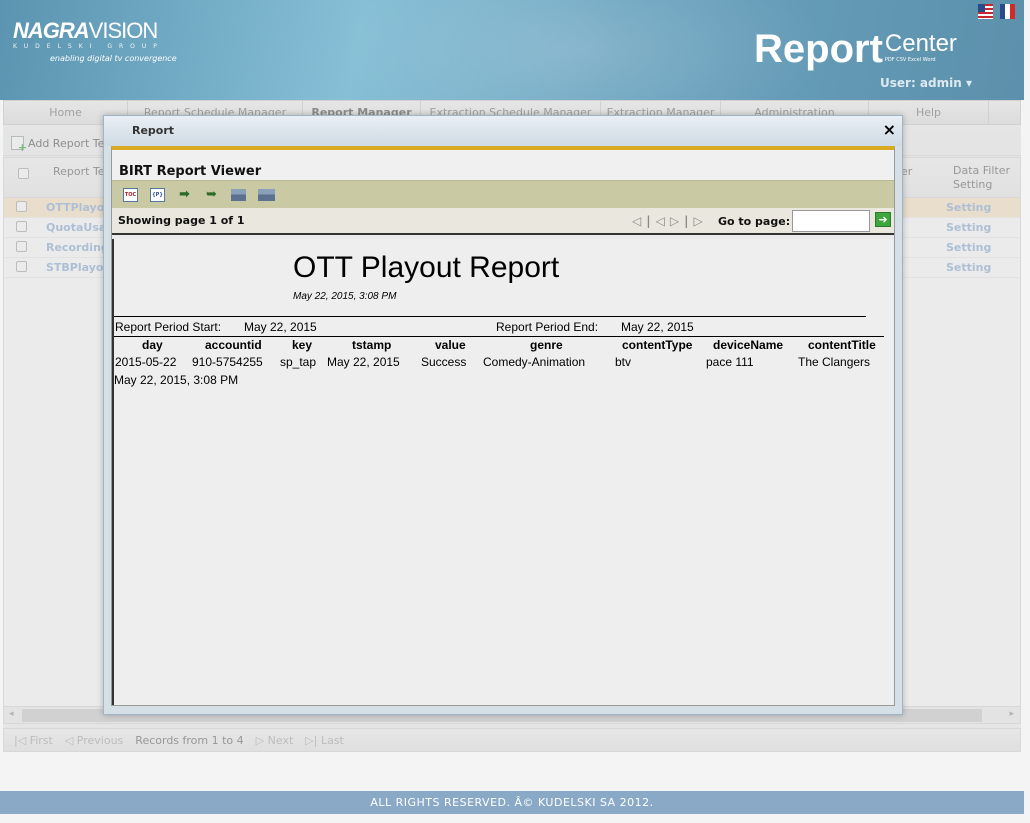  What do you see at coordinates (153, 130) in the screenshot?
I see `modal-title: Report` at bounding box center [153, 130].